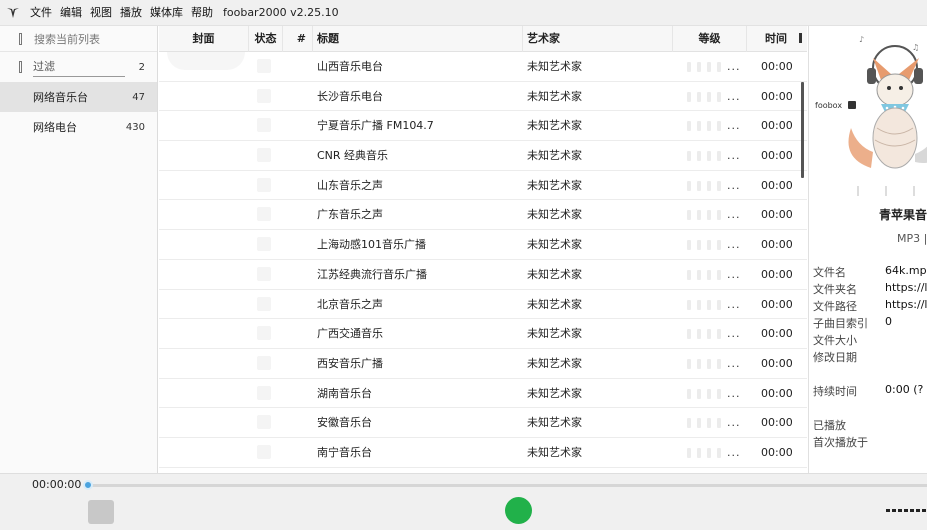 The width and height of the screenshot is (927, 530). What do you see at coordinates (483, 275) in the screenshot?
I see `track-row: 江苏经典流行音乐广播 未知艺术家... 00:00` at bounding box center [483, 275].